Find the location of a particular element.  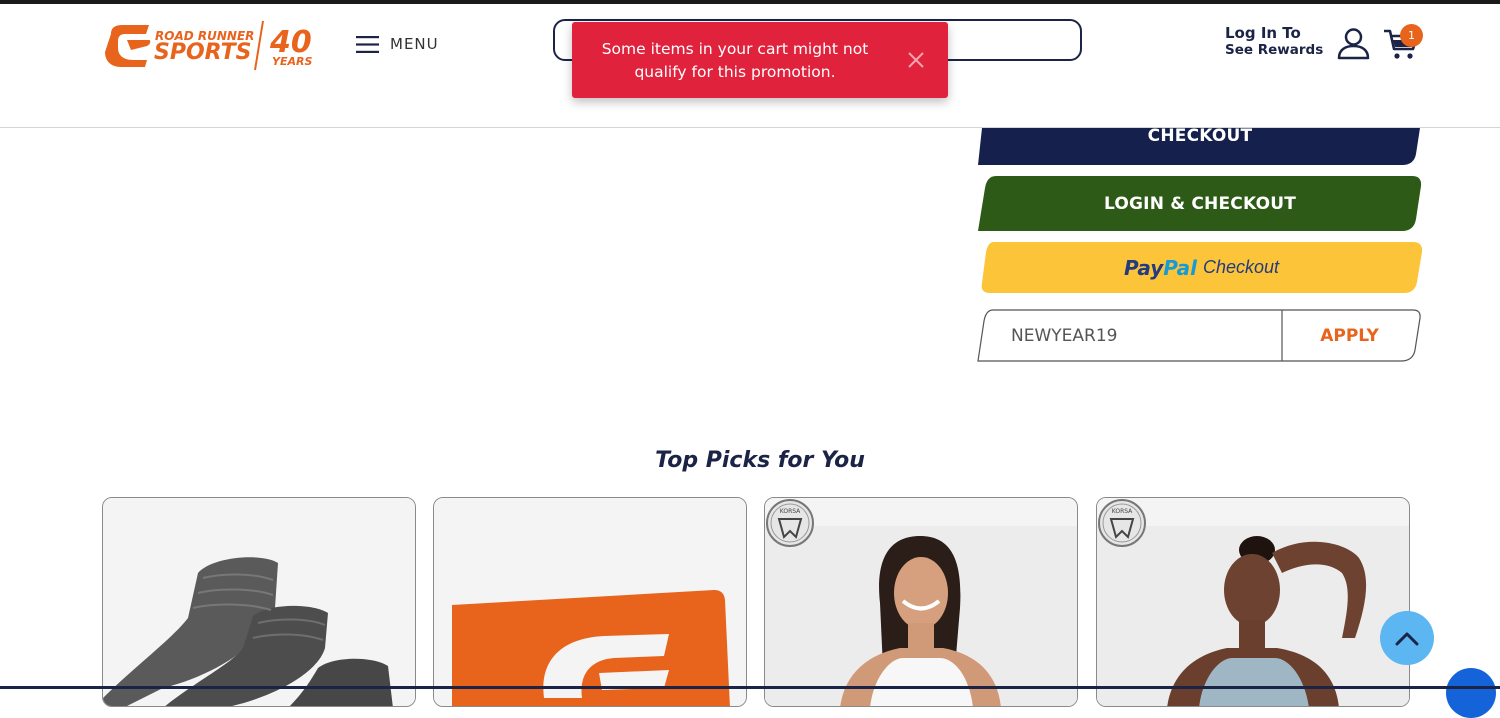

socks-product-image is located at coordinates (259, 602).